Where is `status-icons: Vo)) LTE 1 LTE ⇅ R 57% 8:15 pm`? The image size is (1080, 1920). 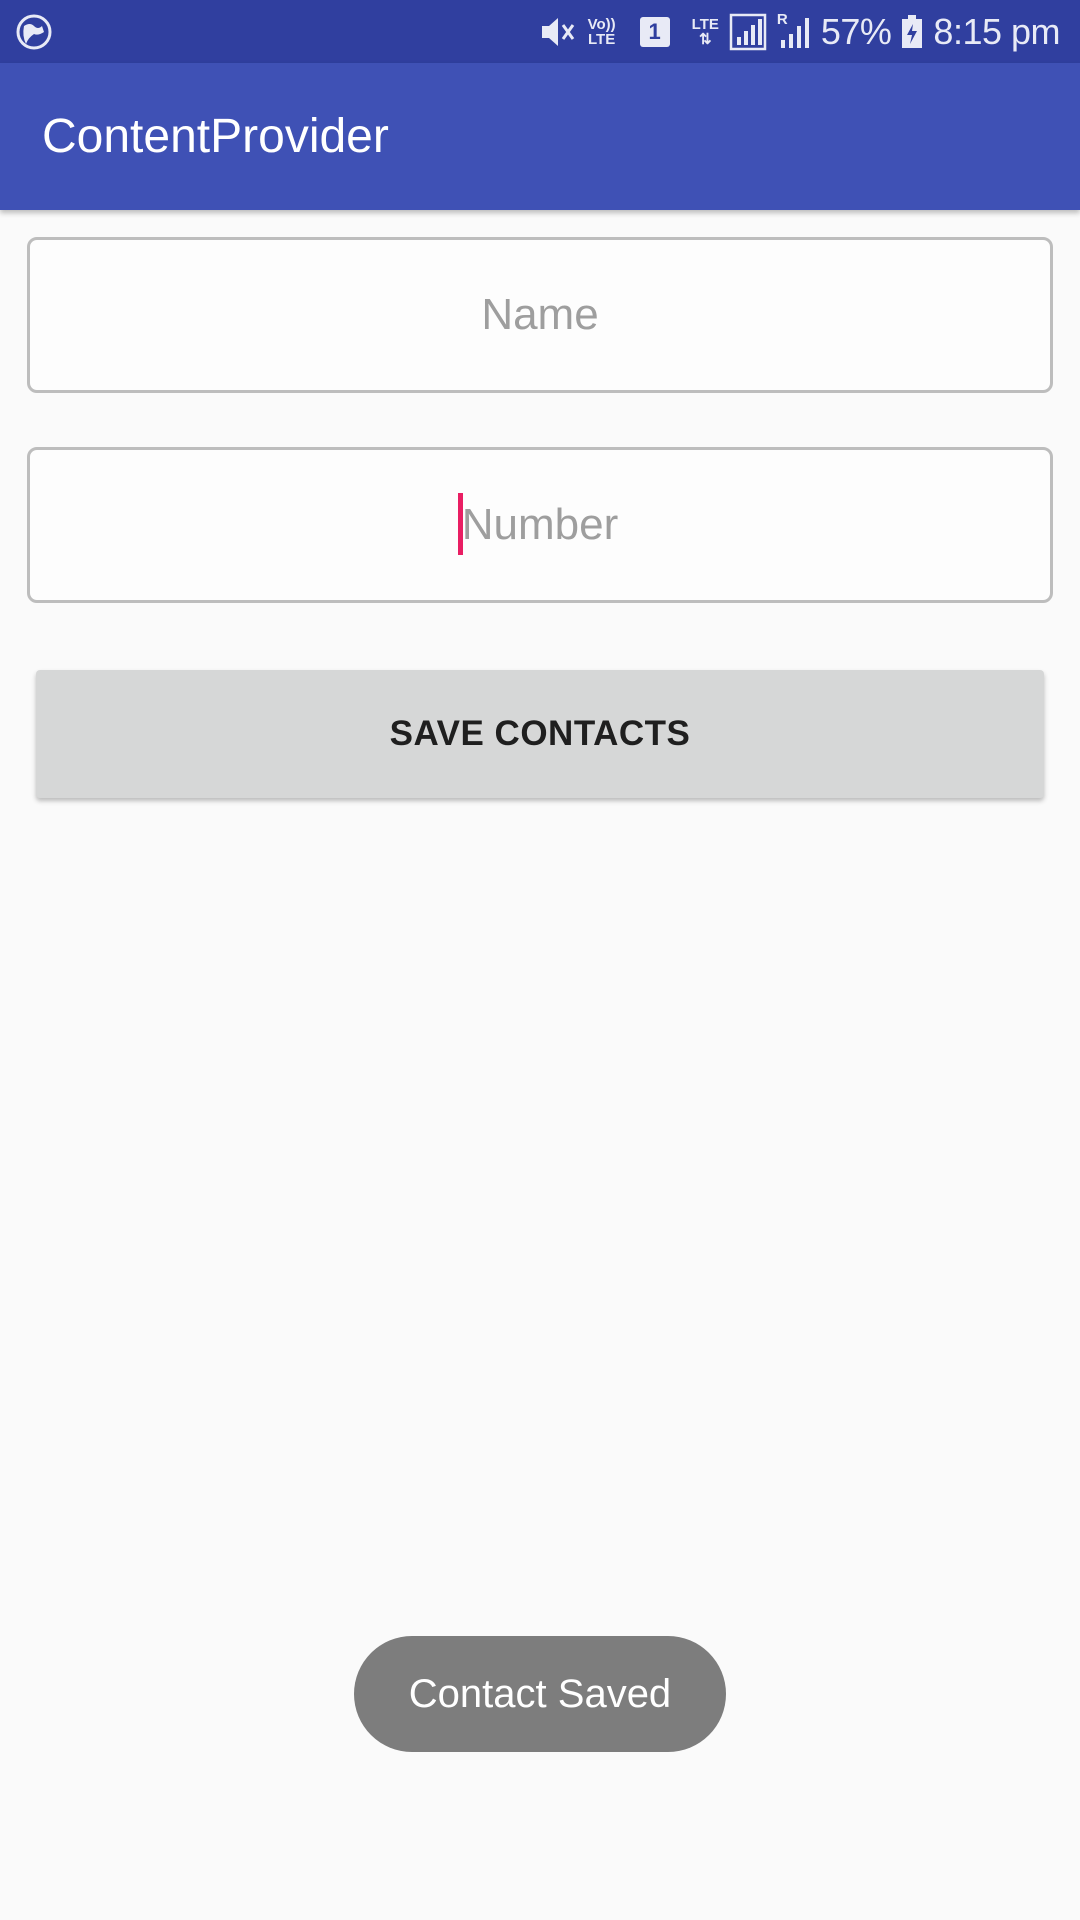 status-icons: Vo)) LTE 1 LTE ⇅ R 57% 8:15 pm is located at coordinates (799, 31).